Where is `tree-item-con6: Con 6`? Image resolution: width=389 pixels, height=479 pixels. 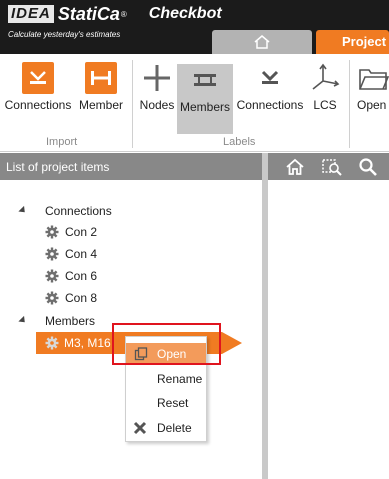
tree-item-con6: Con 6 is located at coordinates (81, 276).